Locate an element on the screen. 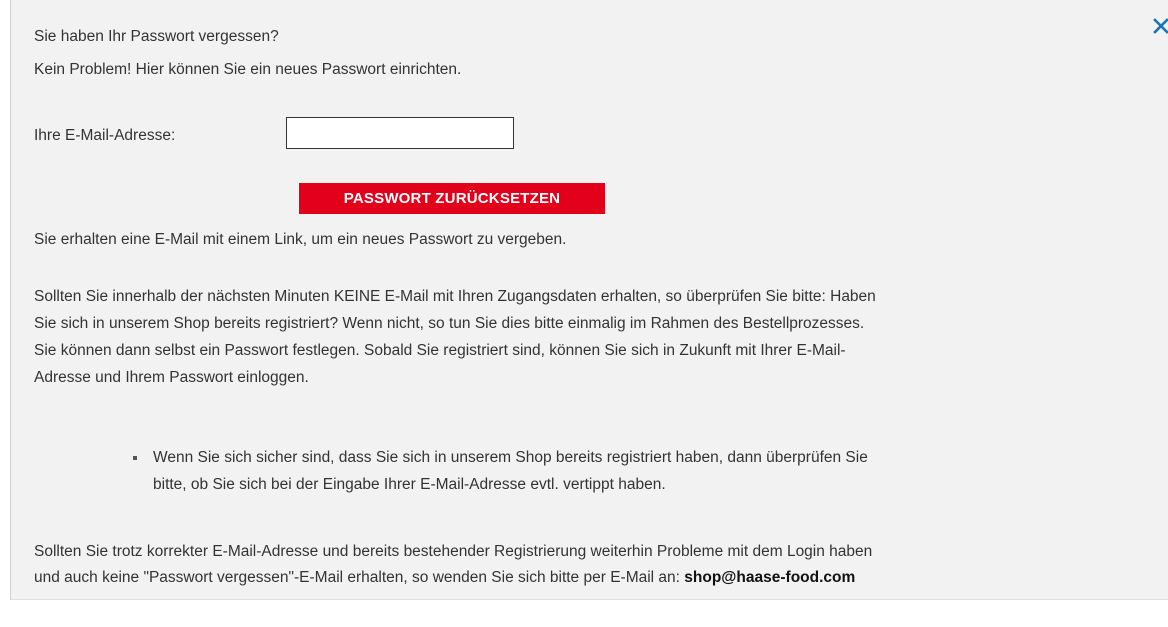  page-background-left is located at coordinates (5, 313).